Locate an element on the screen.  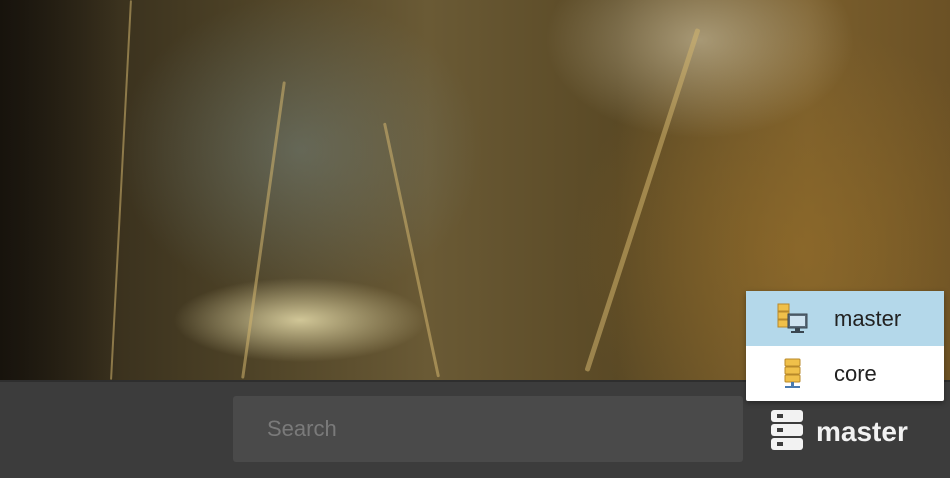
server-selector-button: master is located at coordinates (848, 432).